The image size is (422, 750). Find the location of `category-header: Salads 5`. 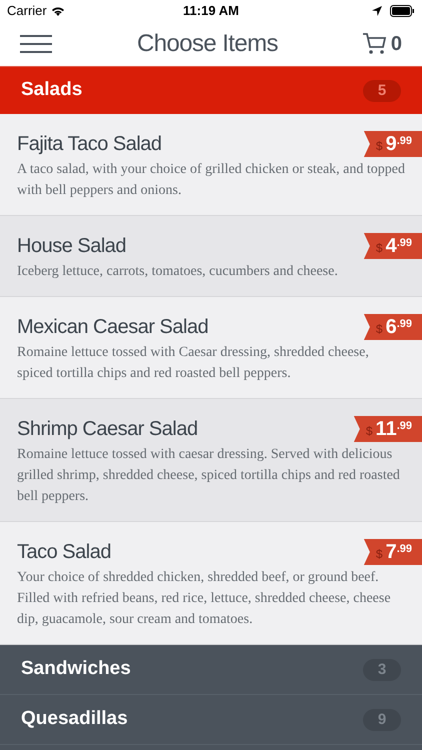

category-header: Salads 5 is located at coordinates (211, 90).